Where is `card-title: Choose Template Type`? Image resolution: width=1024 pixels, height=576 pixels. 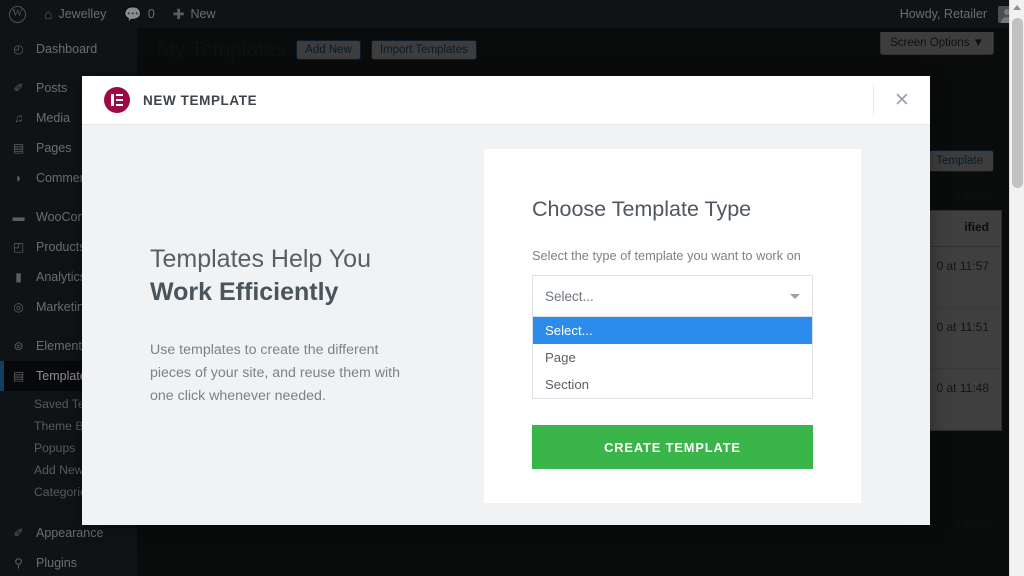
card-title: Choose Template Type is located at coordinates (642, 209).